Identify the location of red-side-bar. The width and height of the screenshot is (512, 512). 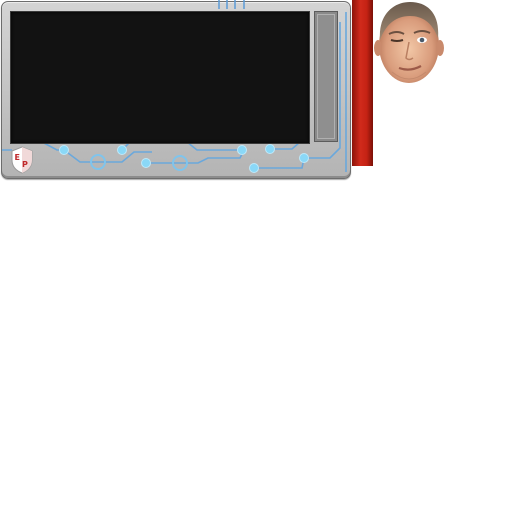
(362, 83).